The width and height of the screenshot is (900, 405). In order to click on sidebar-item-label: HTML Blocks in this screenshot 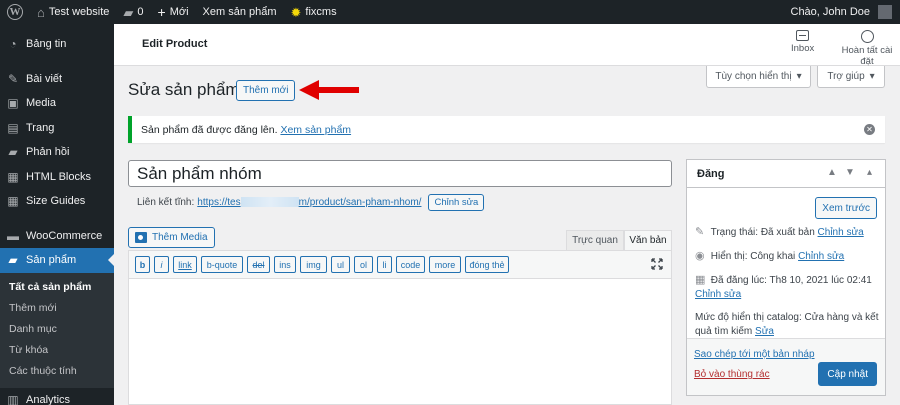, I will do `click(58, 176)`.